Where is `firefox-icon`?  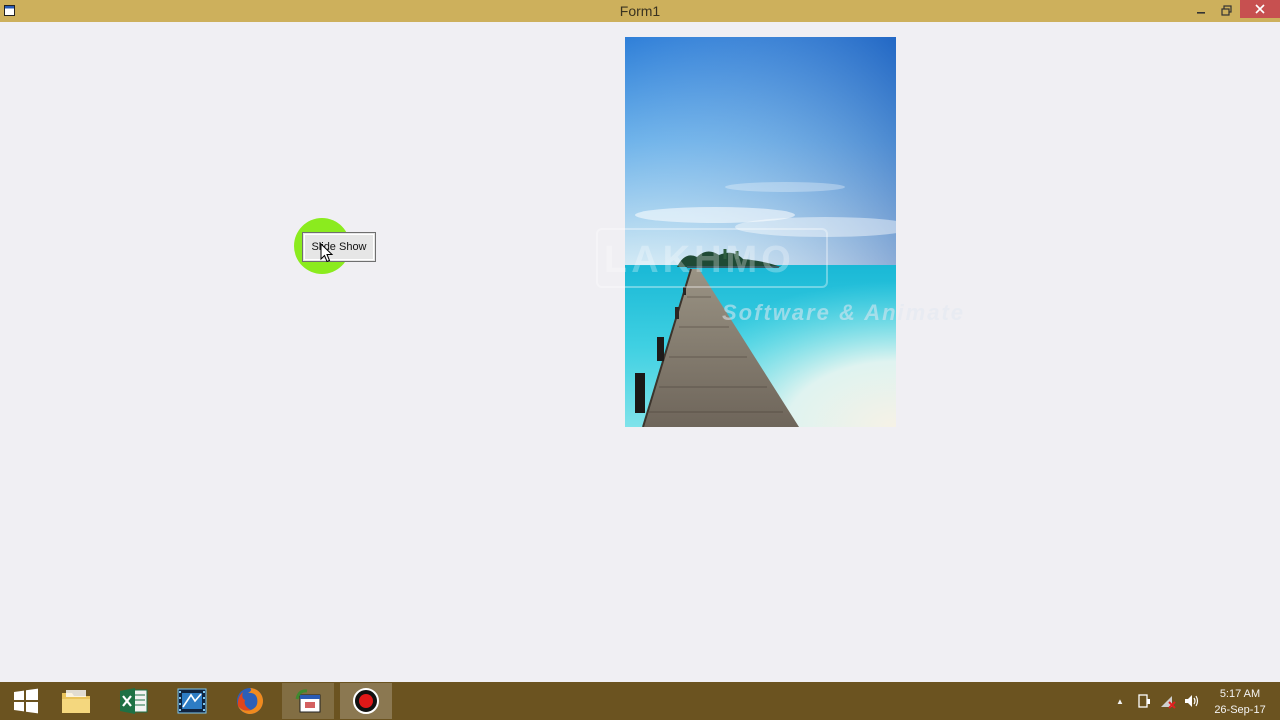
firefox-icon is located at coordinates (250, 701).